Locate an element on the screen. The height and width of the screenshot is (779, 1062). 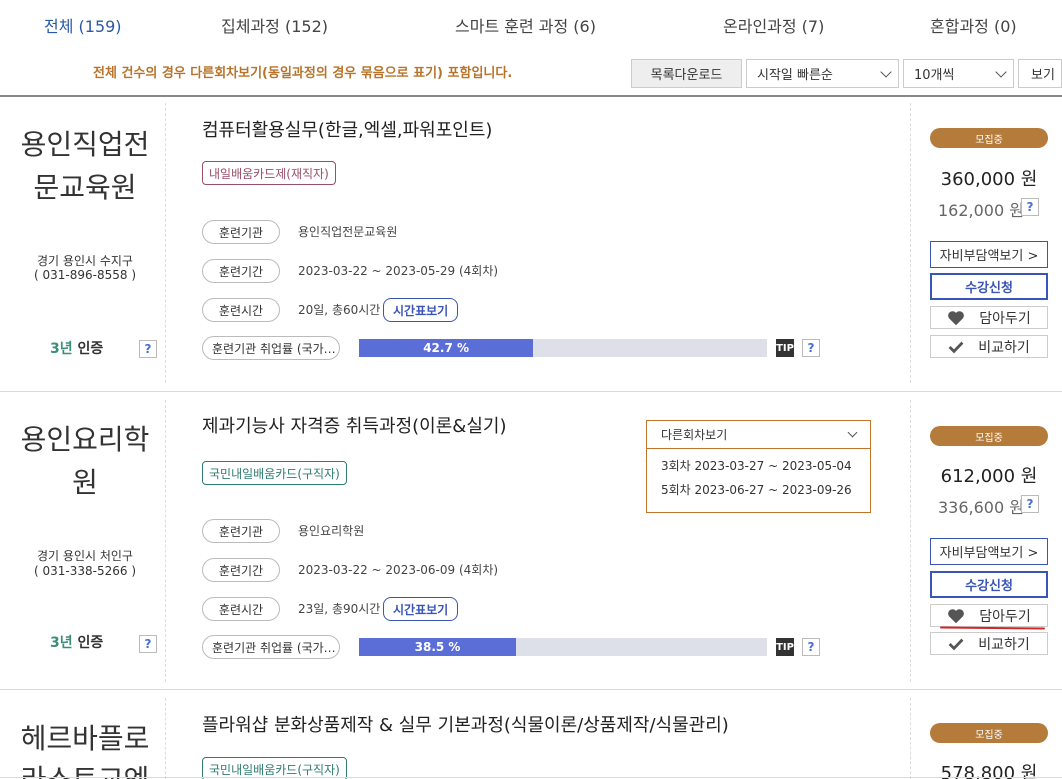
page-size-value: 10개씩 is located at coordinates (934, 75).